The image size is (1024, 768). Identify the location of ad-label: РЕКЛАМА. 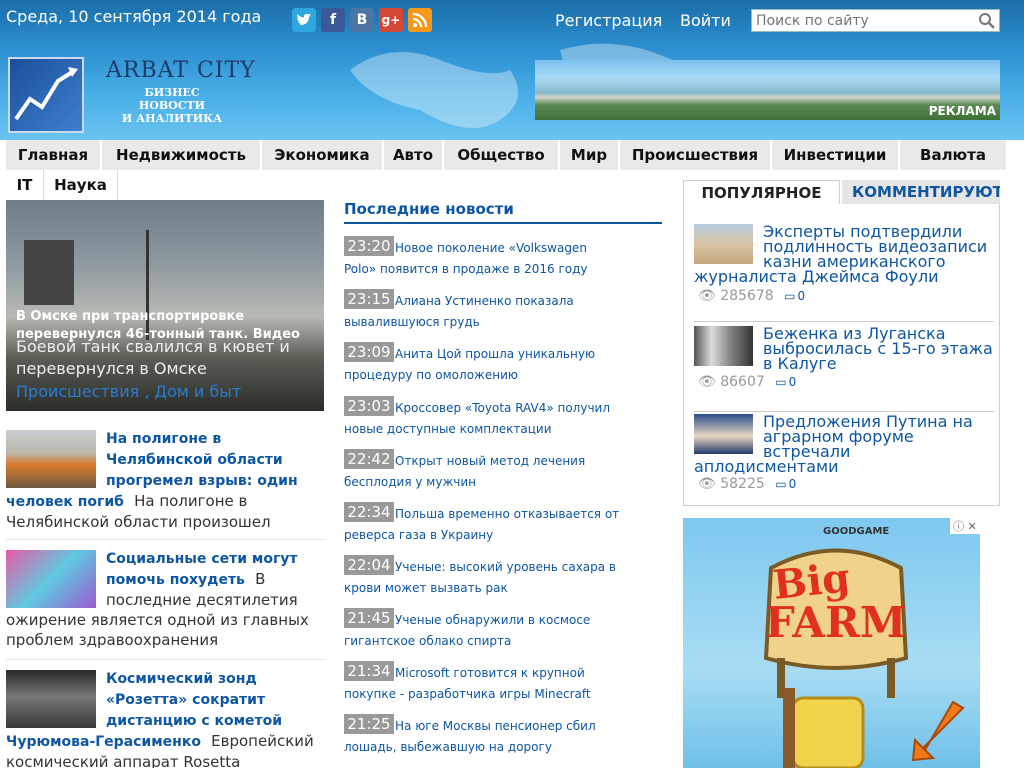
(962, 111).